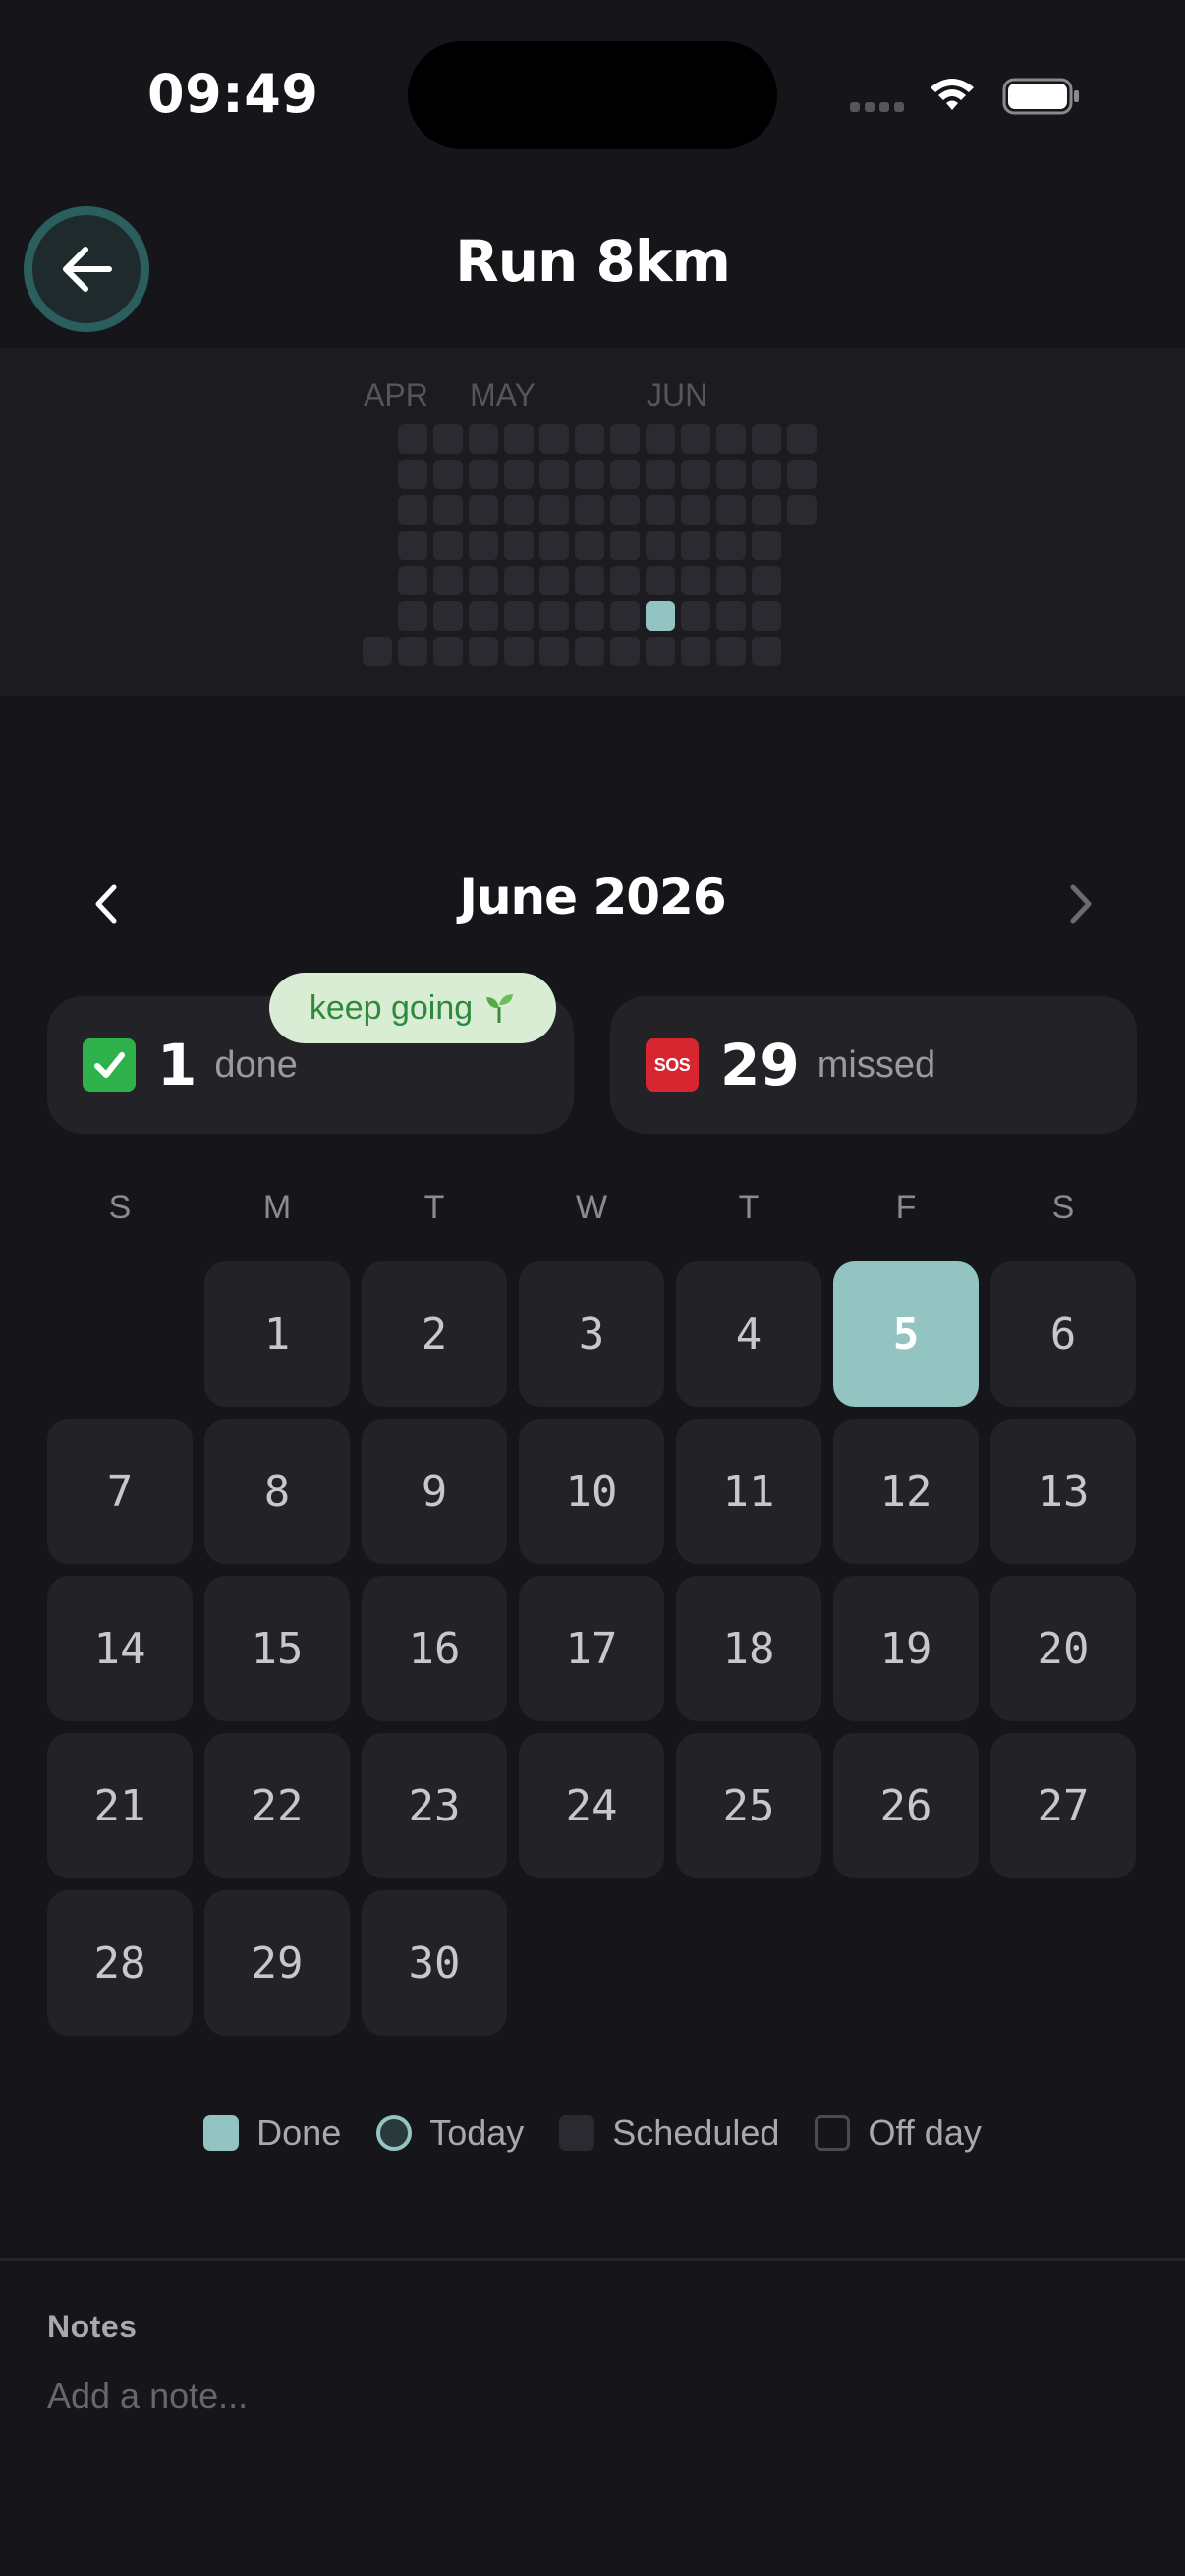 Image resolution: width=1185 pixels, height=2576 pixels. Describe the element at coordinates (277, 1491) in the screenshot. I see `calendar-day: 8` at that location.